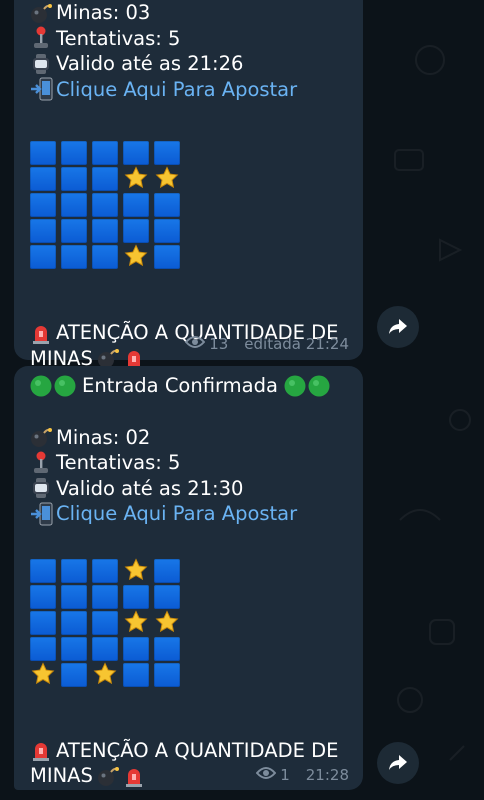  What do you see at coordinates (197, 750) in the screenshot?
I see `warning-text: ATENÇÃO A QUANTIDADE DE` at bounding box center [197, 750].